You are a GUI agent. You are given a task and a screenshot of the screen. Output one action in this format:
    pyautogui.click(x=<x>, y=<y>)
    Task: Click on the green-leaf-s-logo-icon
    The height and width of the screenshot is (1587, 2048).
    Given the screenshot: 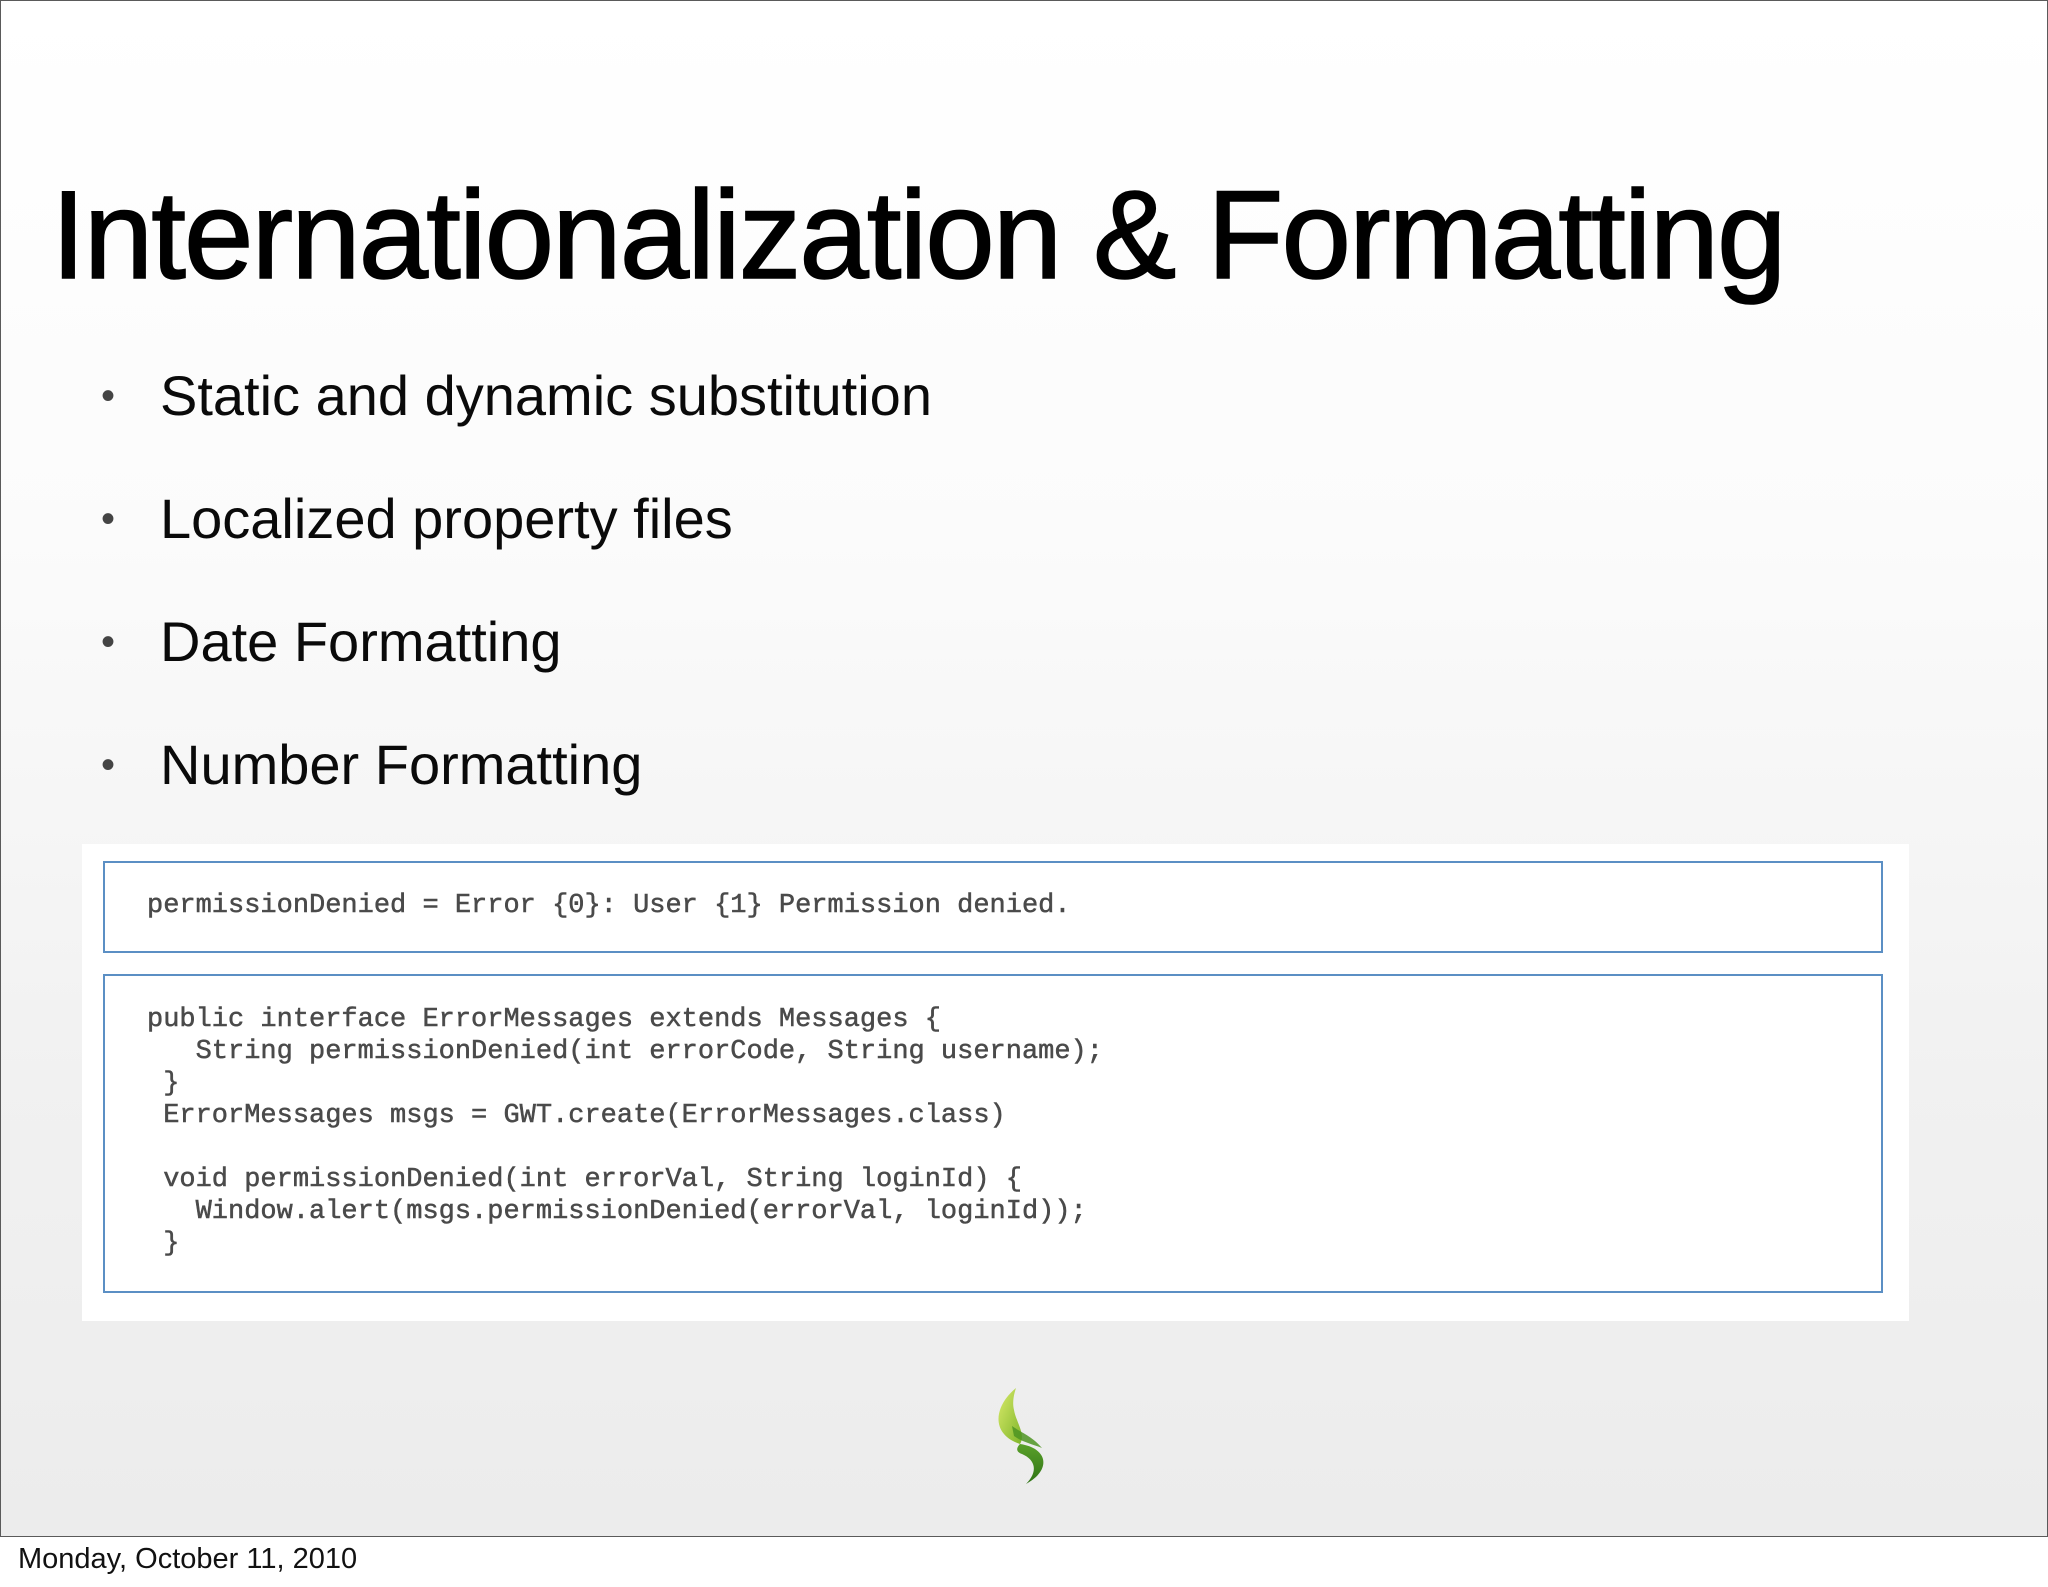 What is the action you would take?
    pyautogui.click(x=1021, y=1436)
    